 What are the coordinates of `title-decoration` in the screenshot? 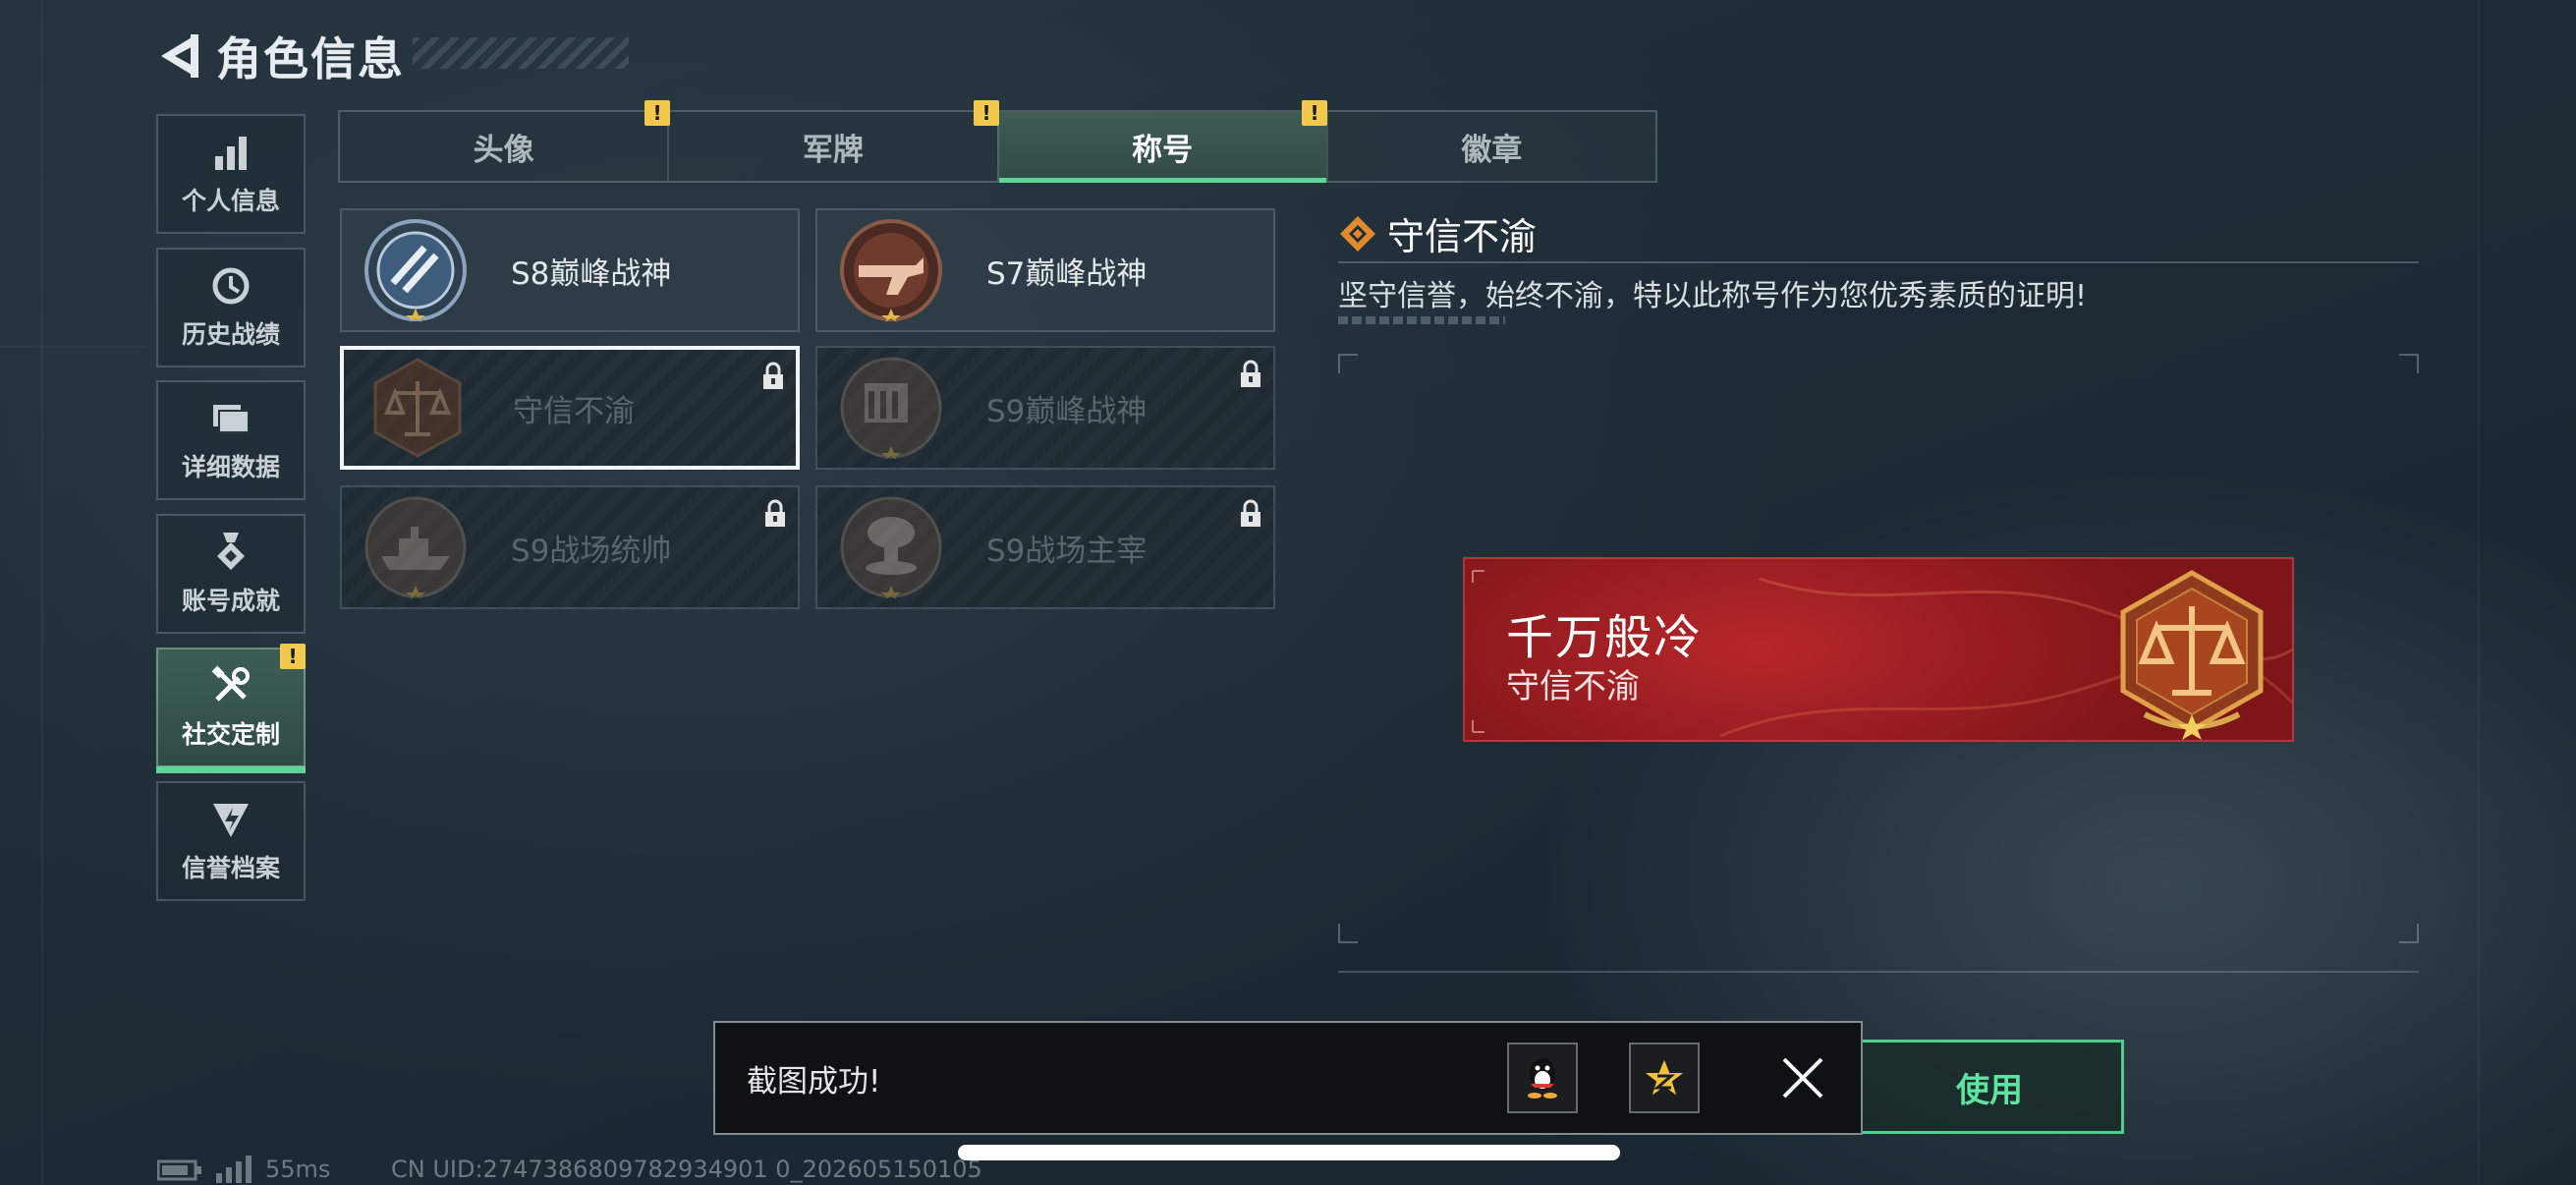 It's located at (521, 53).